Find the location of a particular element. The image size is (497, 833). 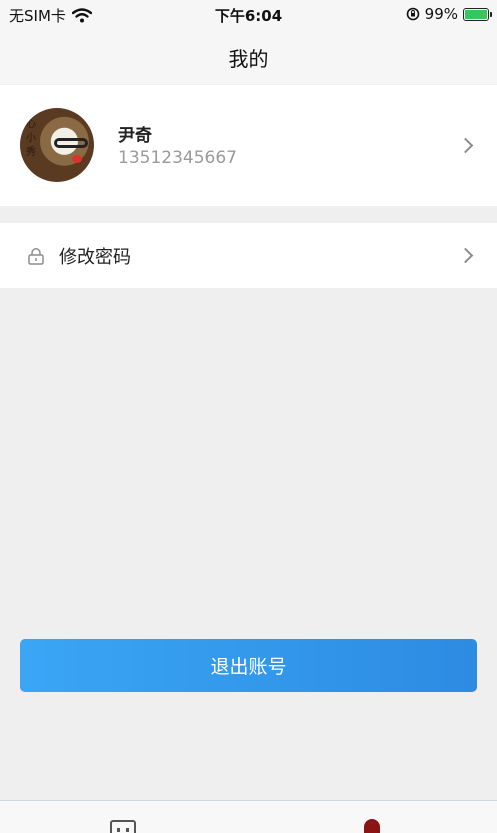

avatar: 心小秀 is located at coordinates (57, 145).